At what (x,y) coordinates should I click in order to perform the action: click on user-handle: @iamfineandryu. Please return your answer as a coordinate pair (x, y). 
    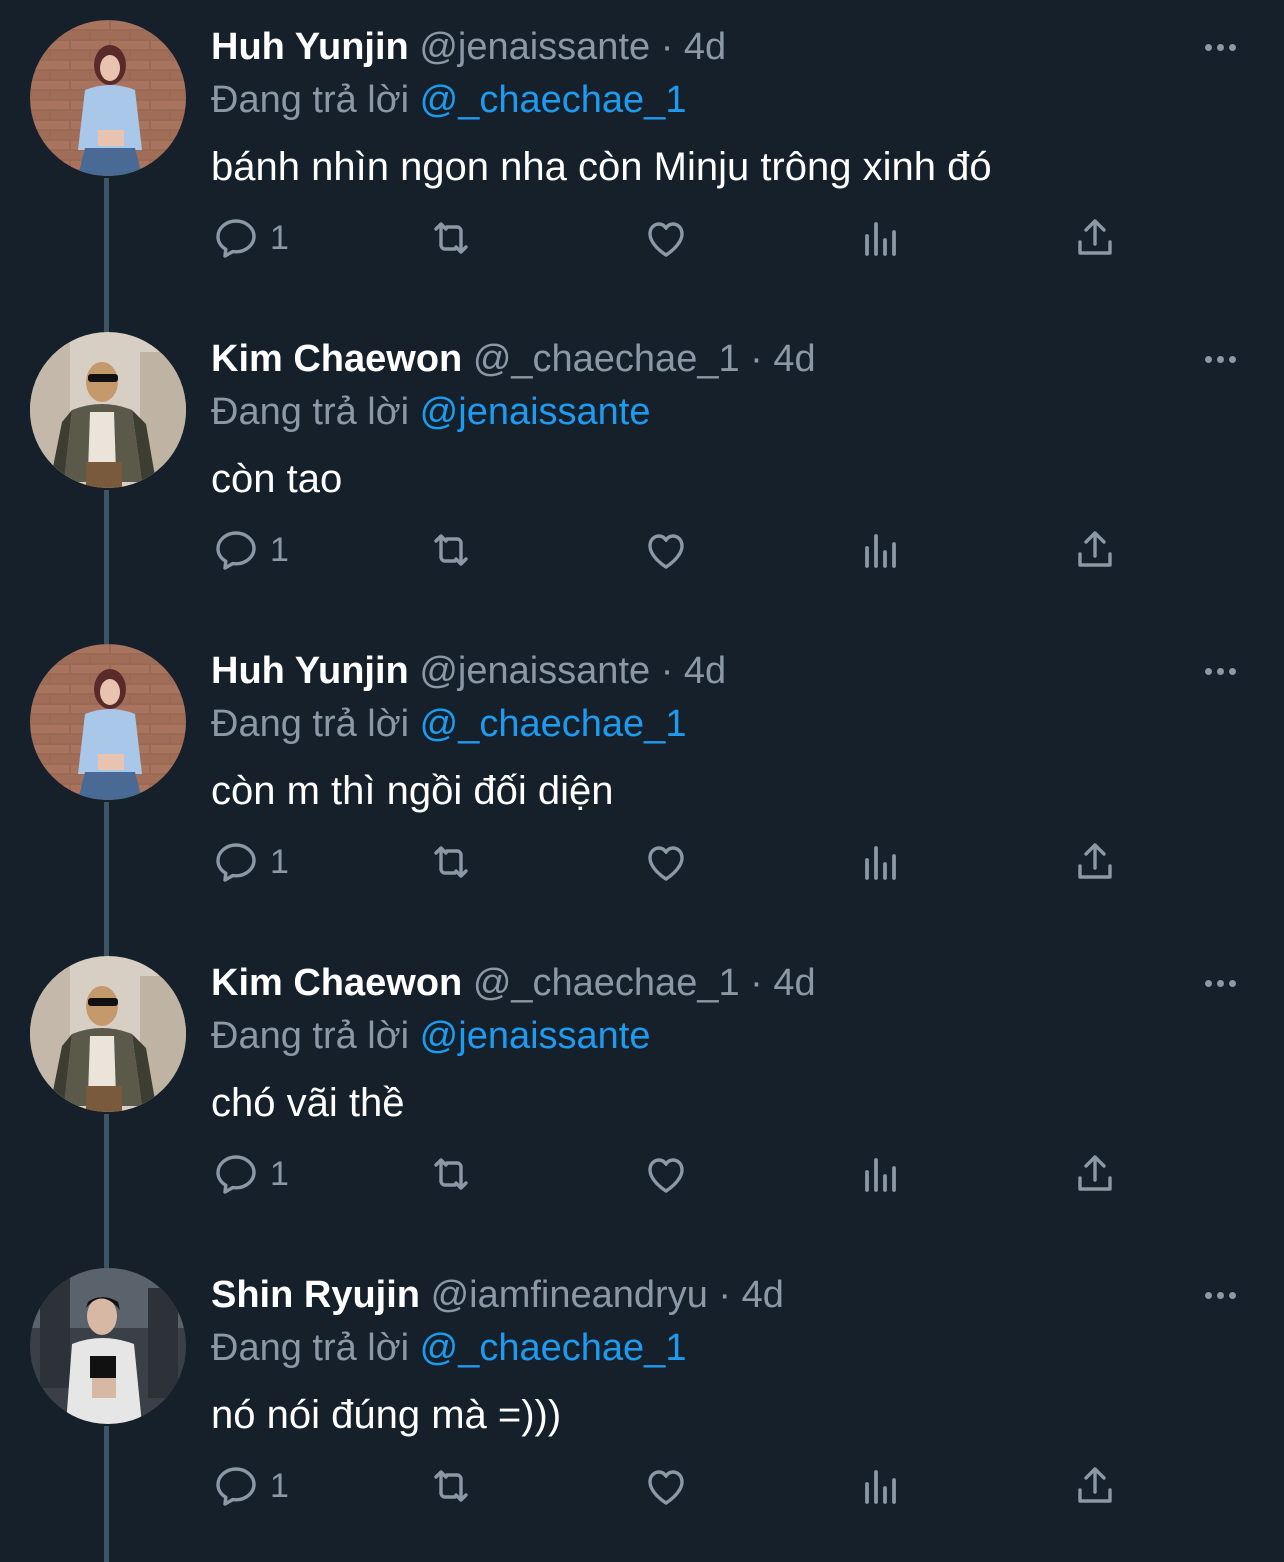
    Looking at the image, I should click on (569, 1295).